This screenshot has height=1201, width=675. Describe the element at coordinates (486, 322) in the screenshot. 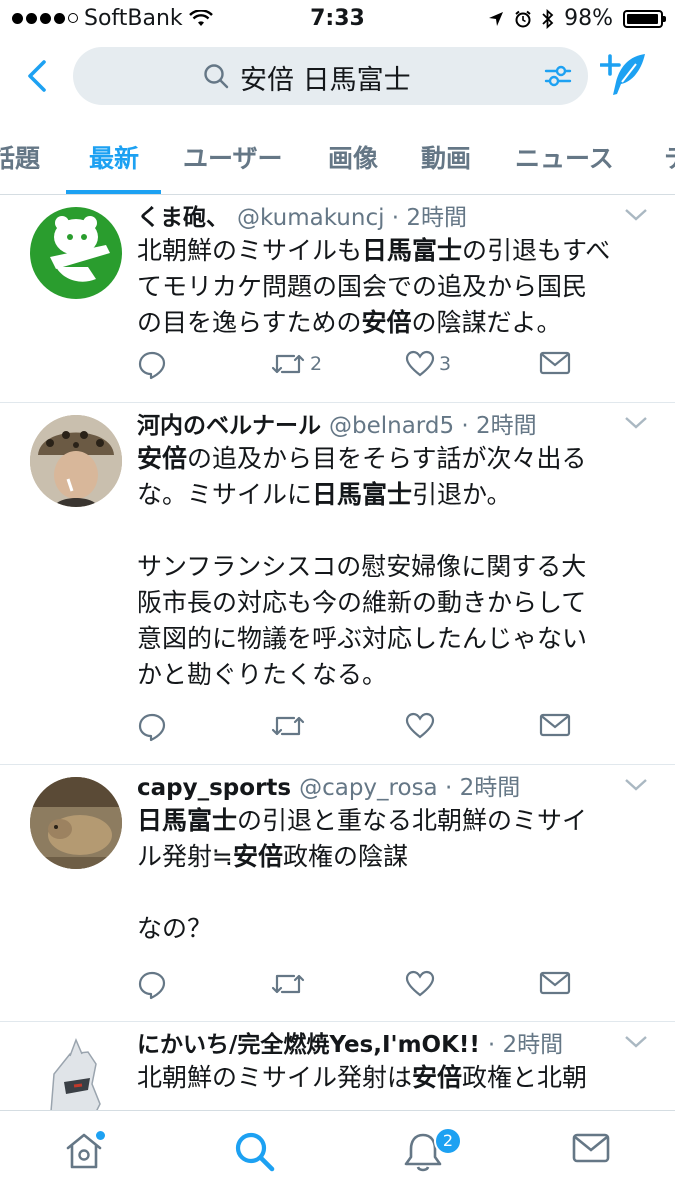

I see `tweet-text-segment: の陰謀だよ。` at that location.